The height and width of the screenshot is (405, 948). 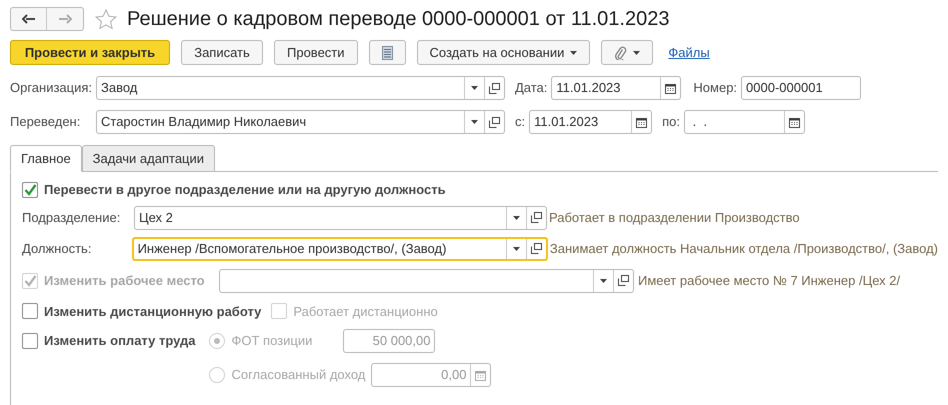 I want to click on workplace-field, so click(x=426, y=280).